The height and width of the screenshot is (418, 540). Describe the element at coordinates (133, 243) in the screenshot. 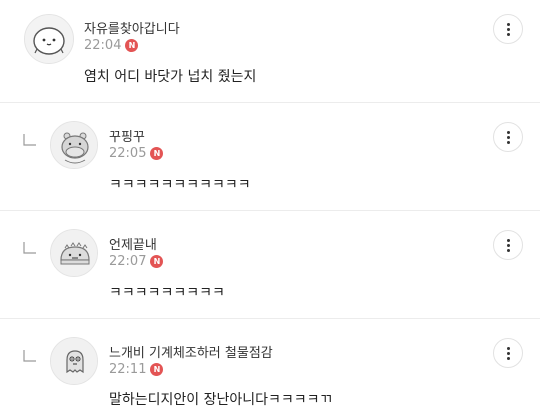

I see `reply-author: 언제끝내` at that location.